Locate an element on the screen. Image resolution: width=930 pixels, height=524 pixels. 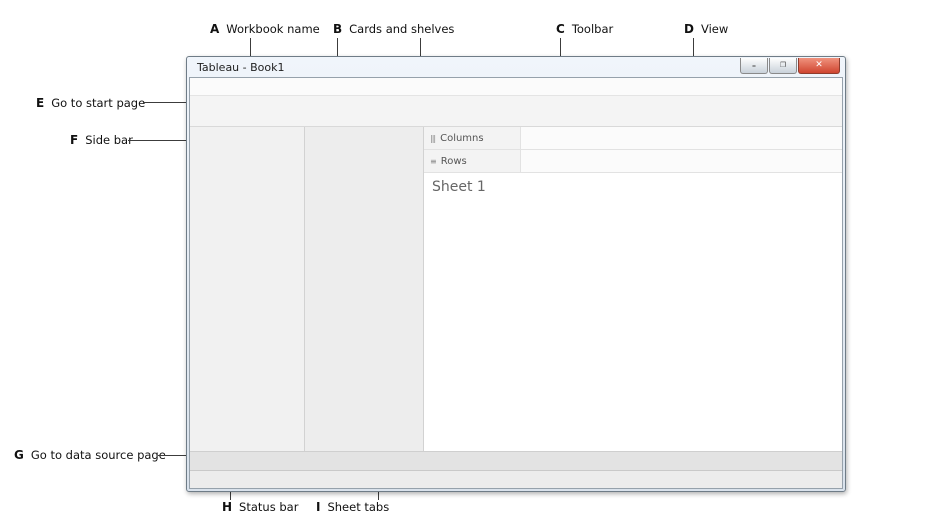
rows-shelf: ≡ Rows is located at coordinates (633, 161).